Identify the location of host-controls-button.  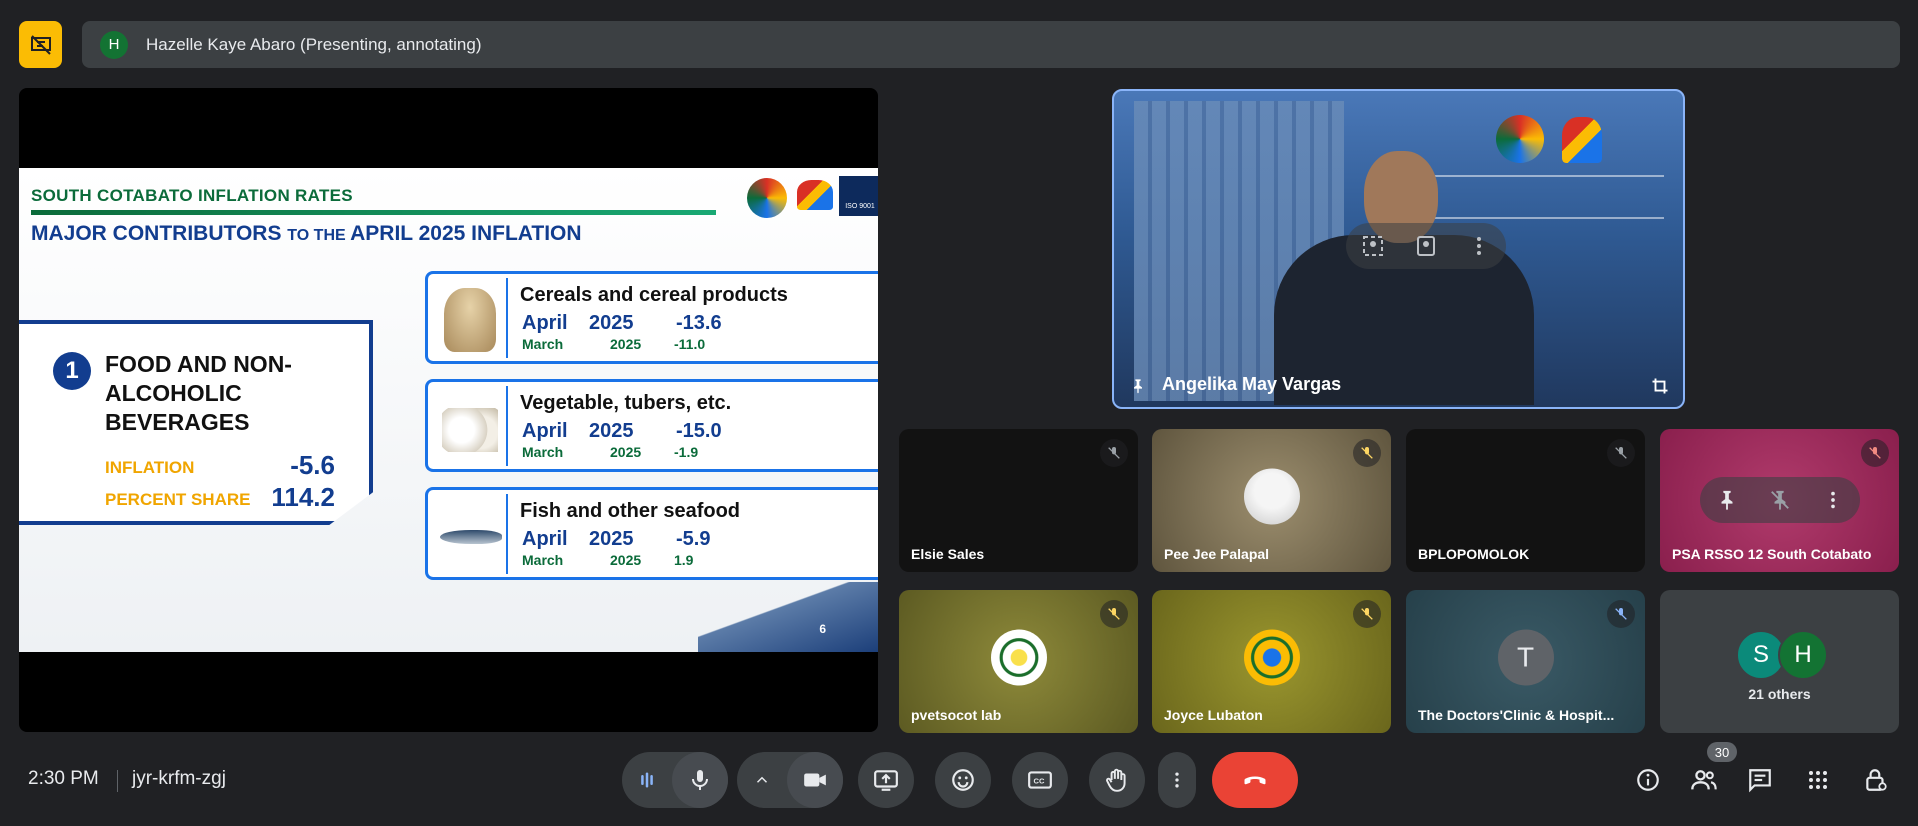
(1876, 780).